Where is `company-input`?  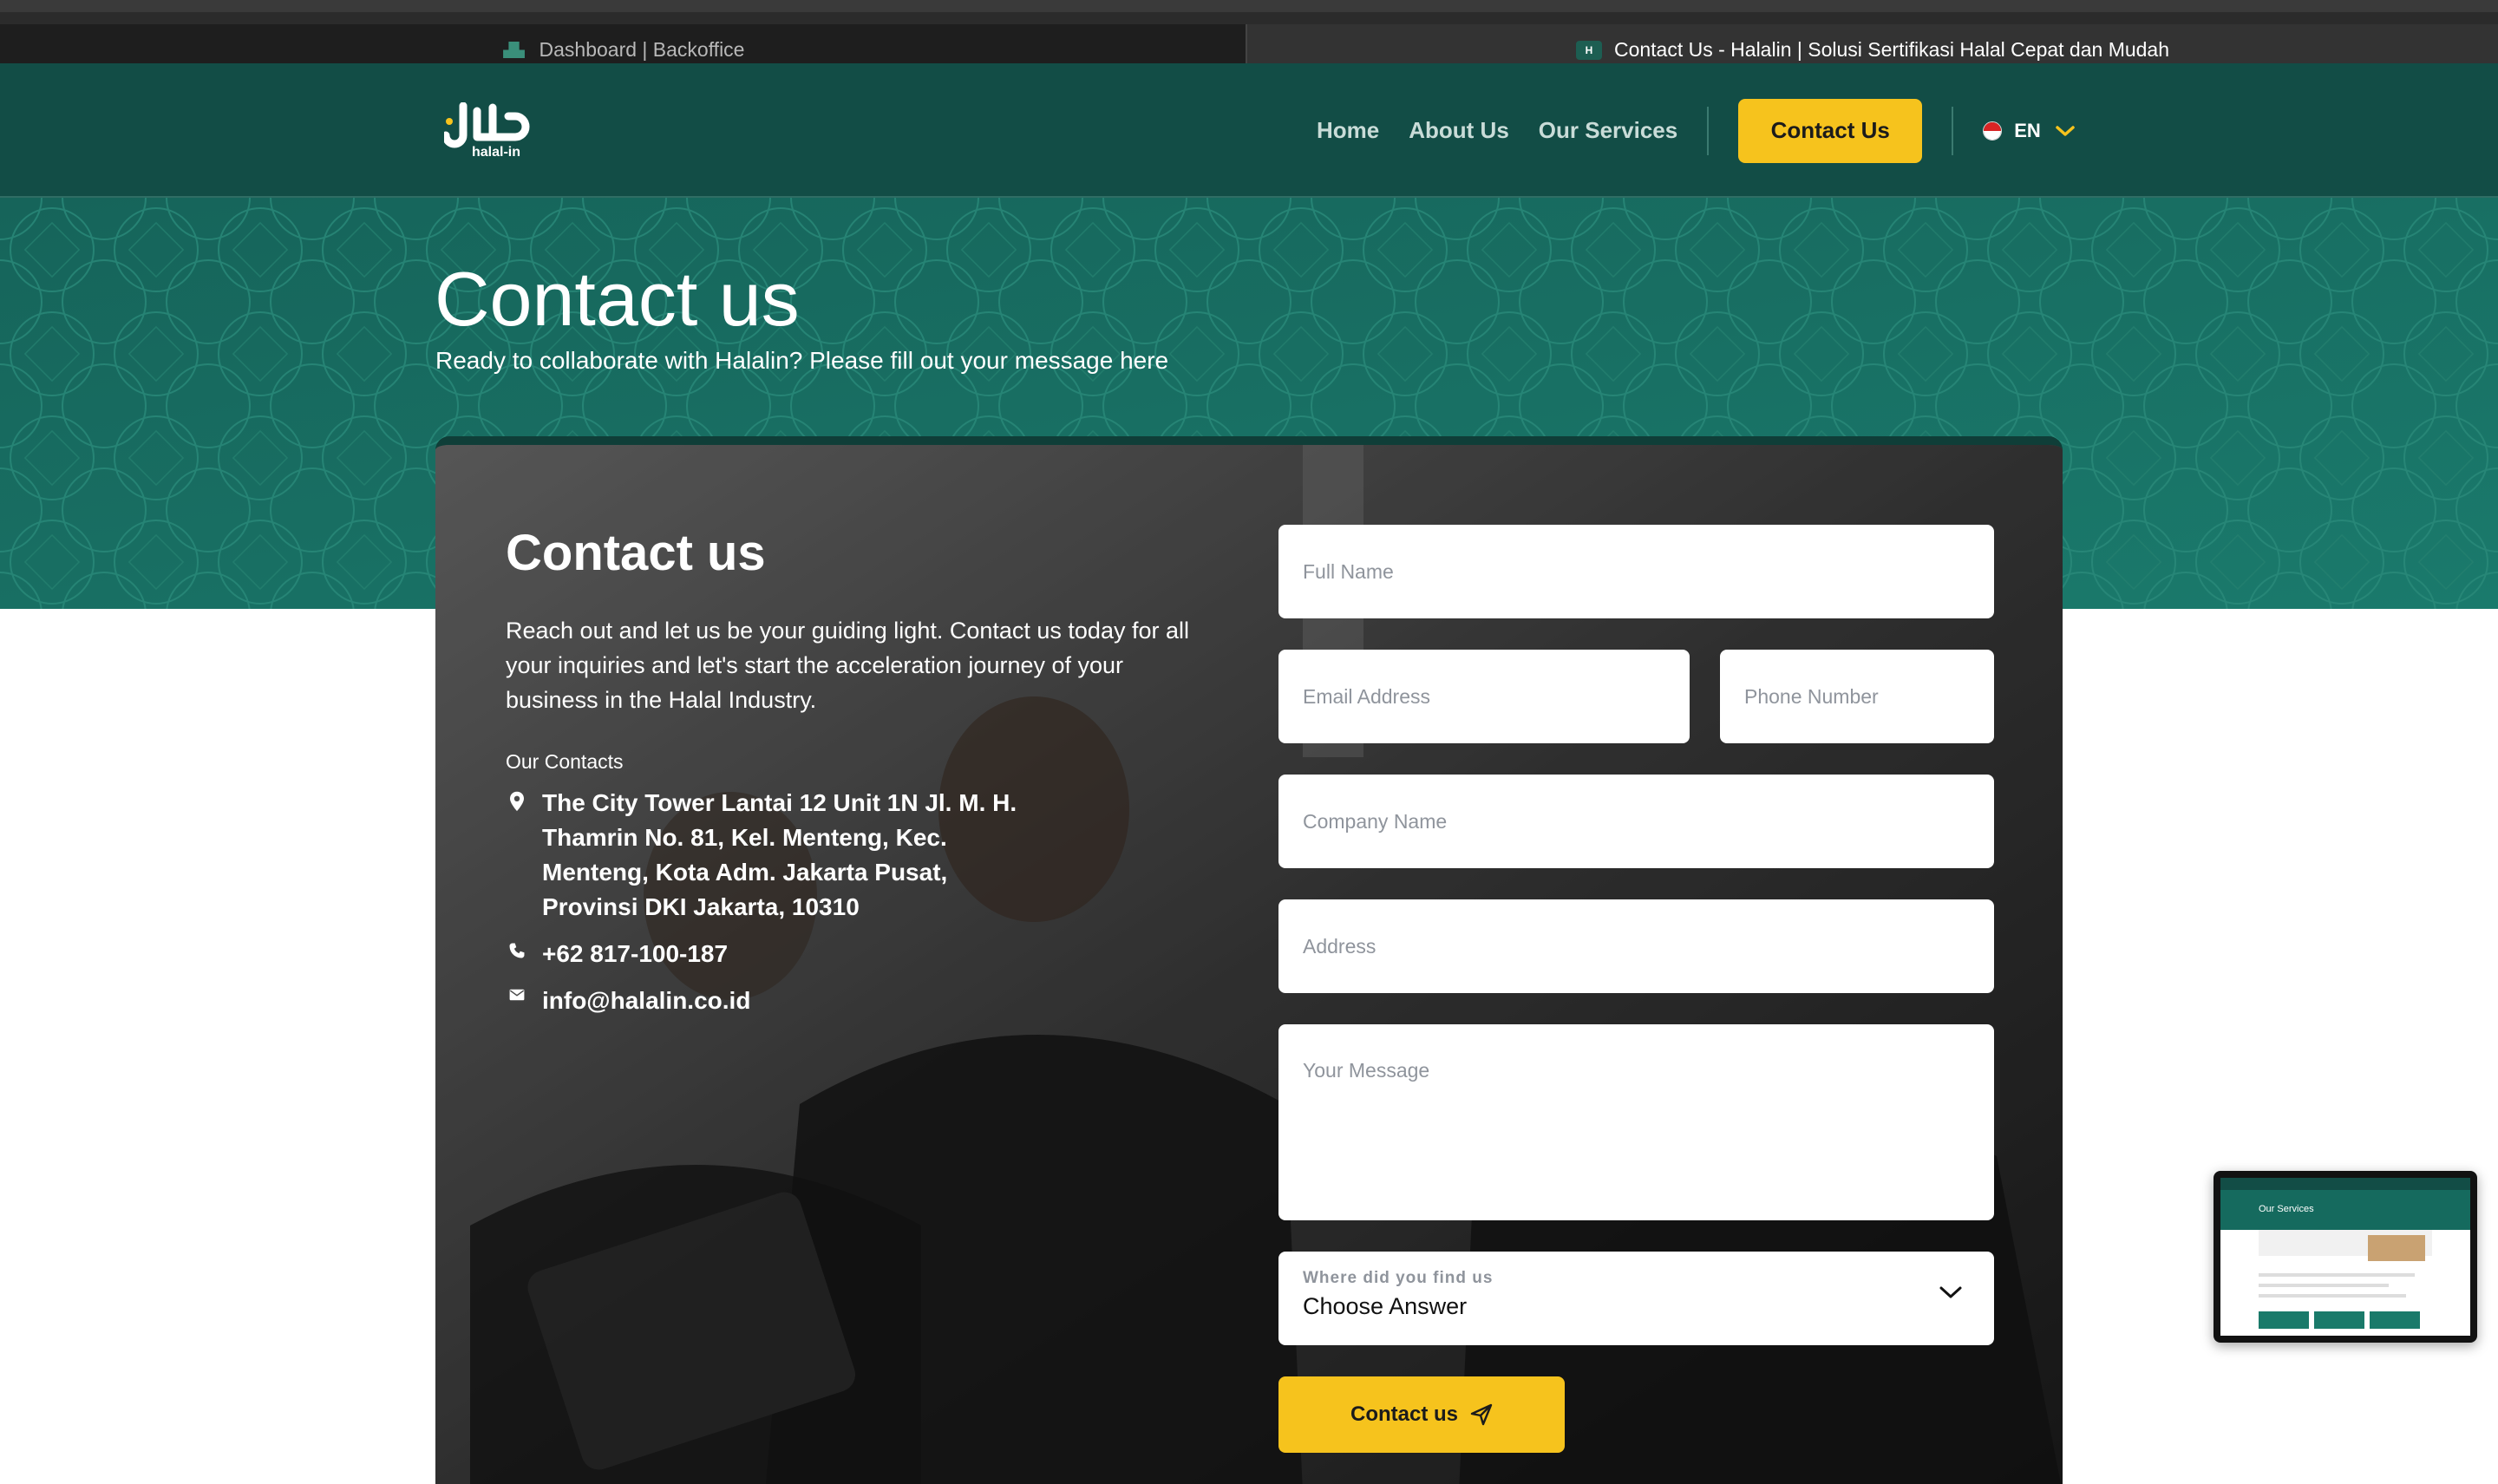
company-input is located at coordinates (1636, 822).